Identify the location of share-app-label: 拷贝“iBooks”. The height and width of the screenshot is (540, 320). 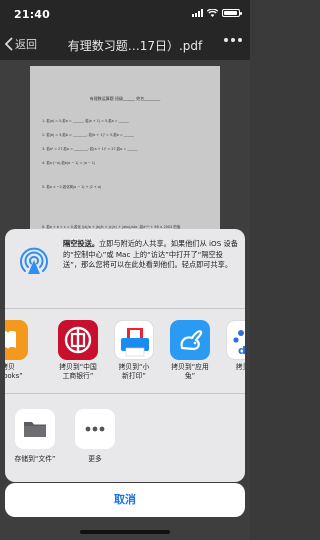
(14, 371).